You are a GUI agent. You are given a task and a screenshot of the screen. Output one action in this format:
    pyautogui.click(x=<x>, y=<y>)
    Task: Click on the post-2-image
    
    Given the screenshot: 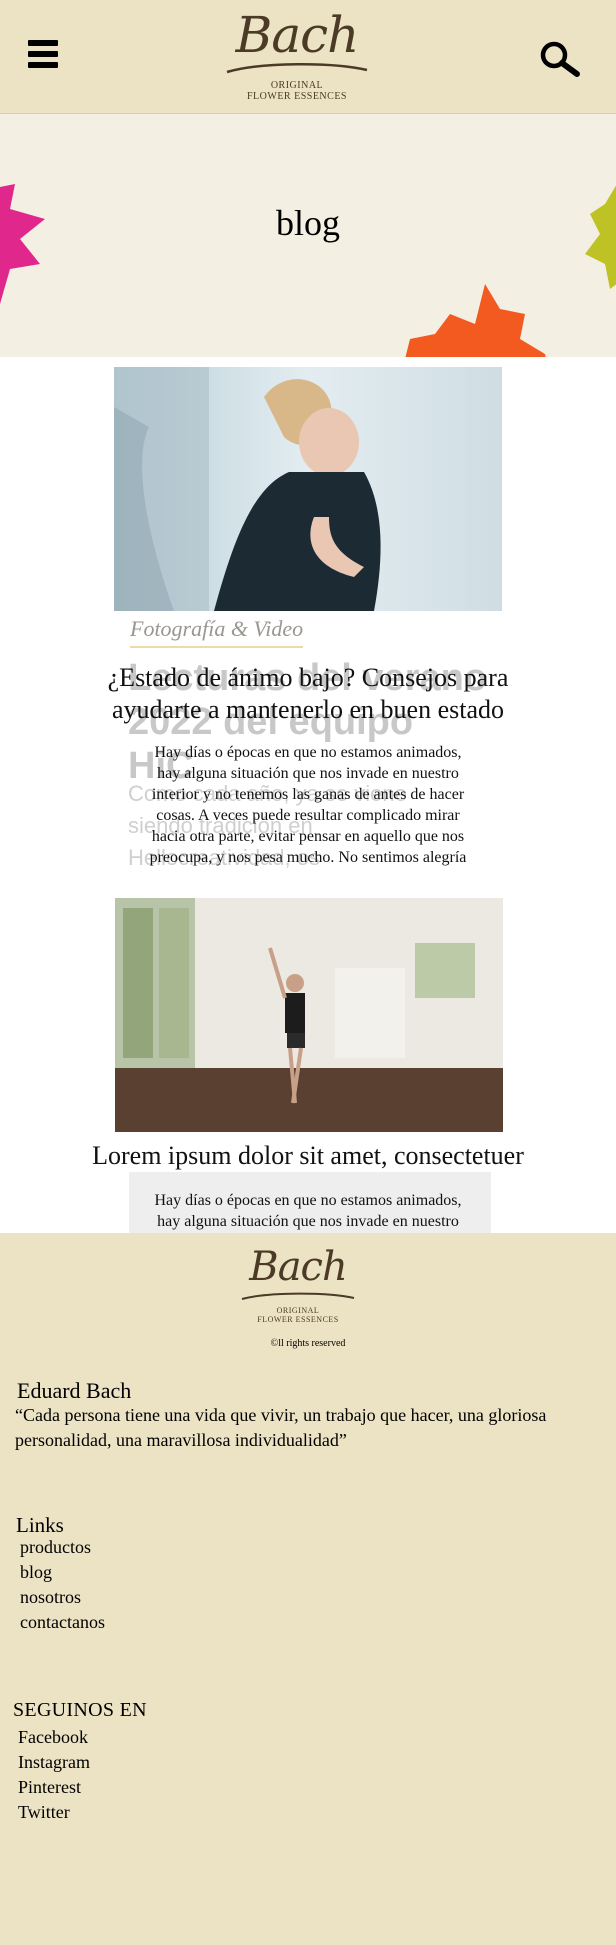 What is the action you would take?
    pyautogui.click(x=309, y=1015)
    